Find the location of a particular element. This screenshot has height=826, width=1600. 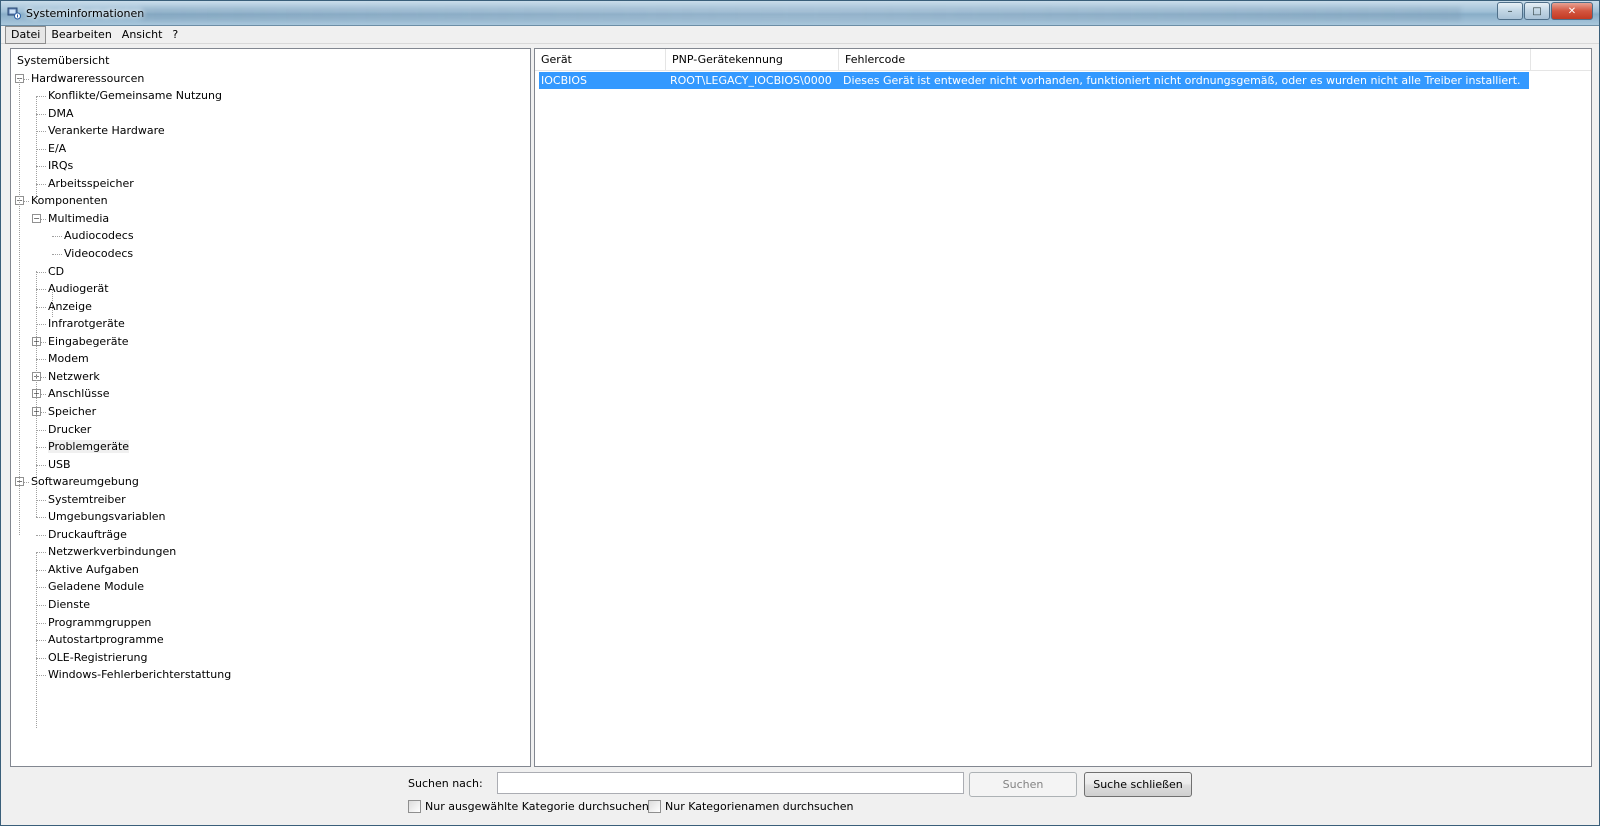

tree-item: Anzeige is located at coordinates (70, 306).